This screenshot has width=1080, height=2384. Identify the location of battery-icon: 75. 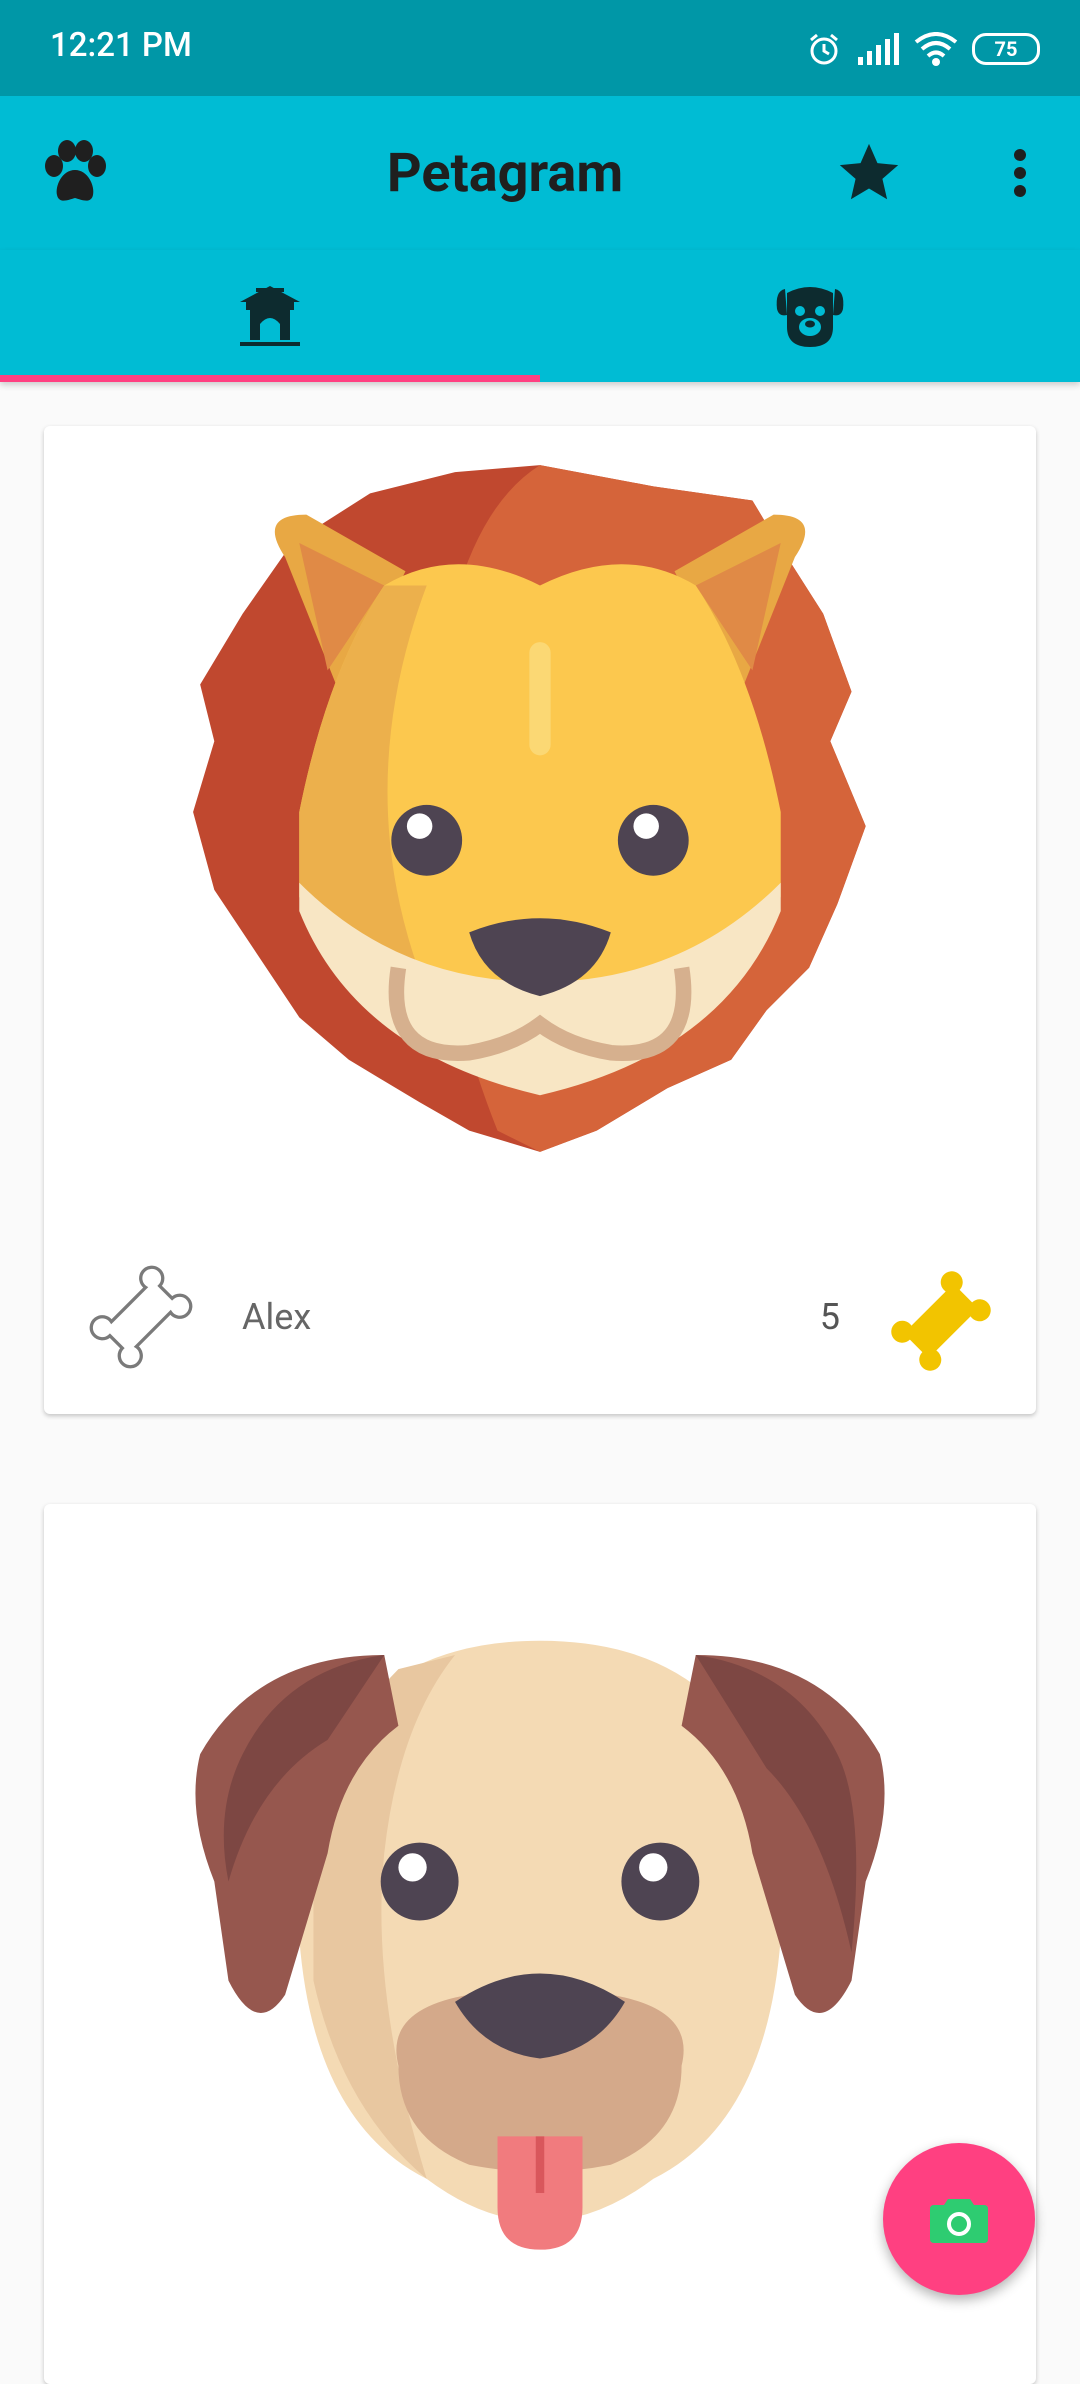
(1006, 49).